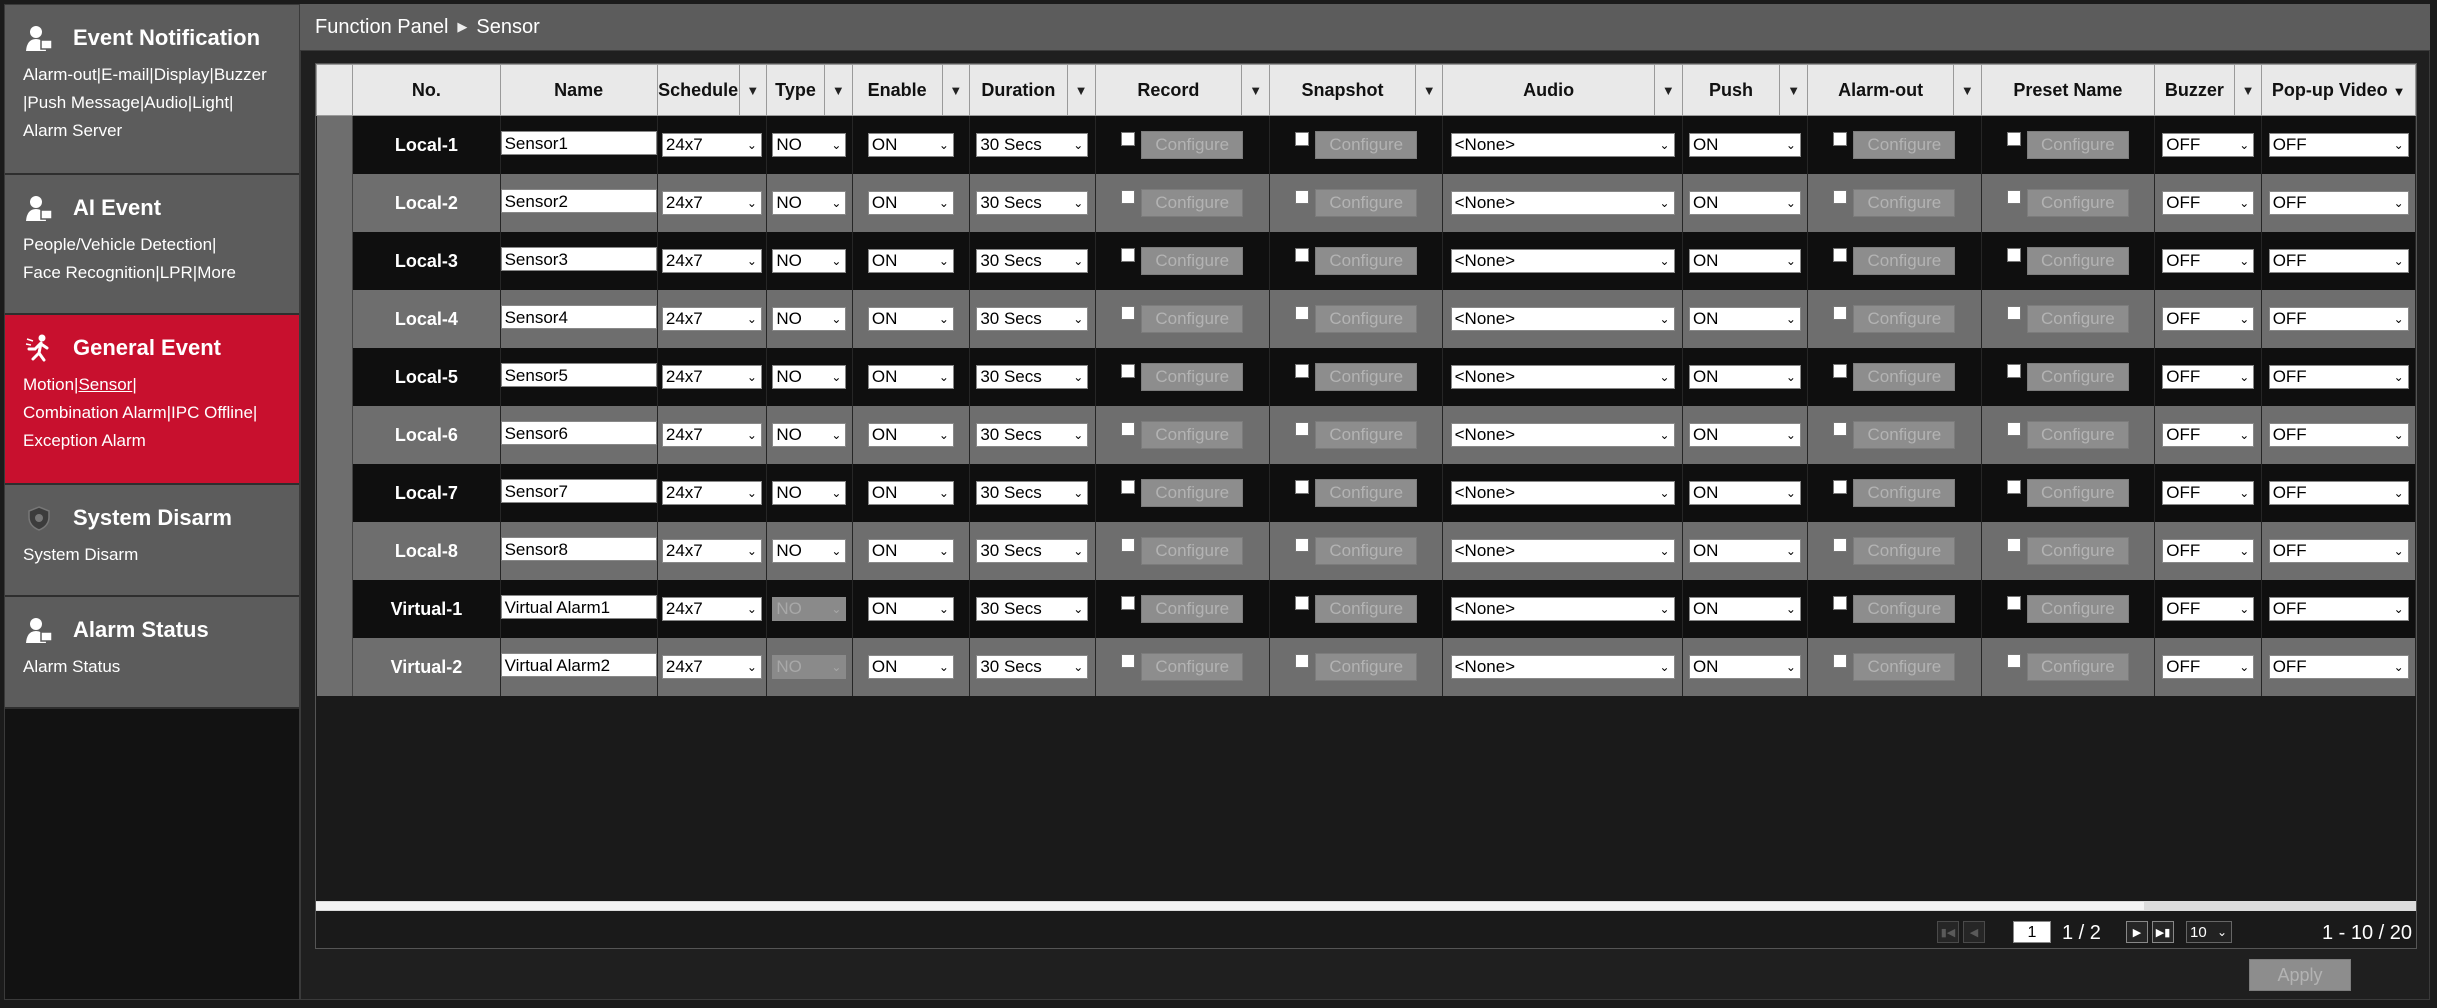  Describe the element at coordinates (158, 75) in the screenshot. I see `section-links: Alarm-out|E-mail|Display|Buzzer` at that location.